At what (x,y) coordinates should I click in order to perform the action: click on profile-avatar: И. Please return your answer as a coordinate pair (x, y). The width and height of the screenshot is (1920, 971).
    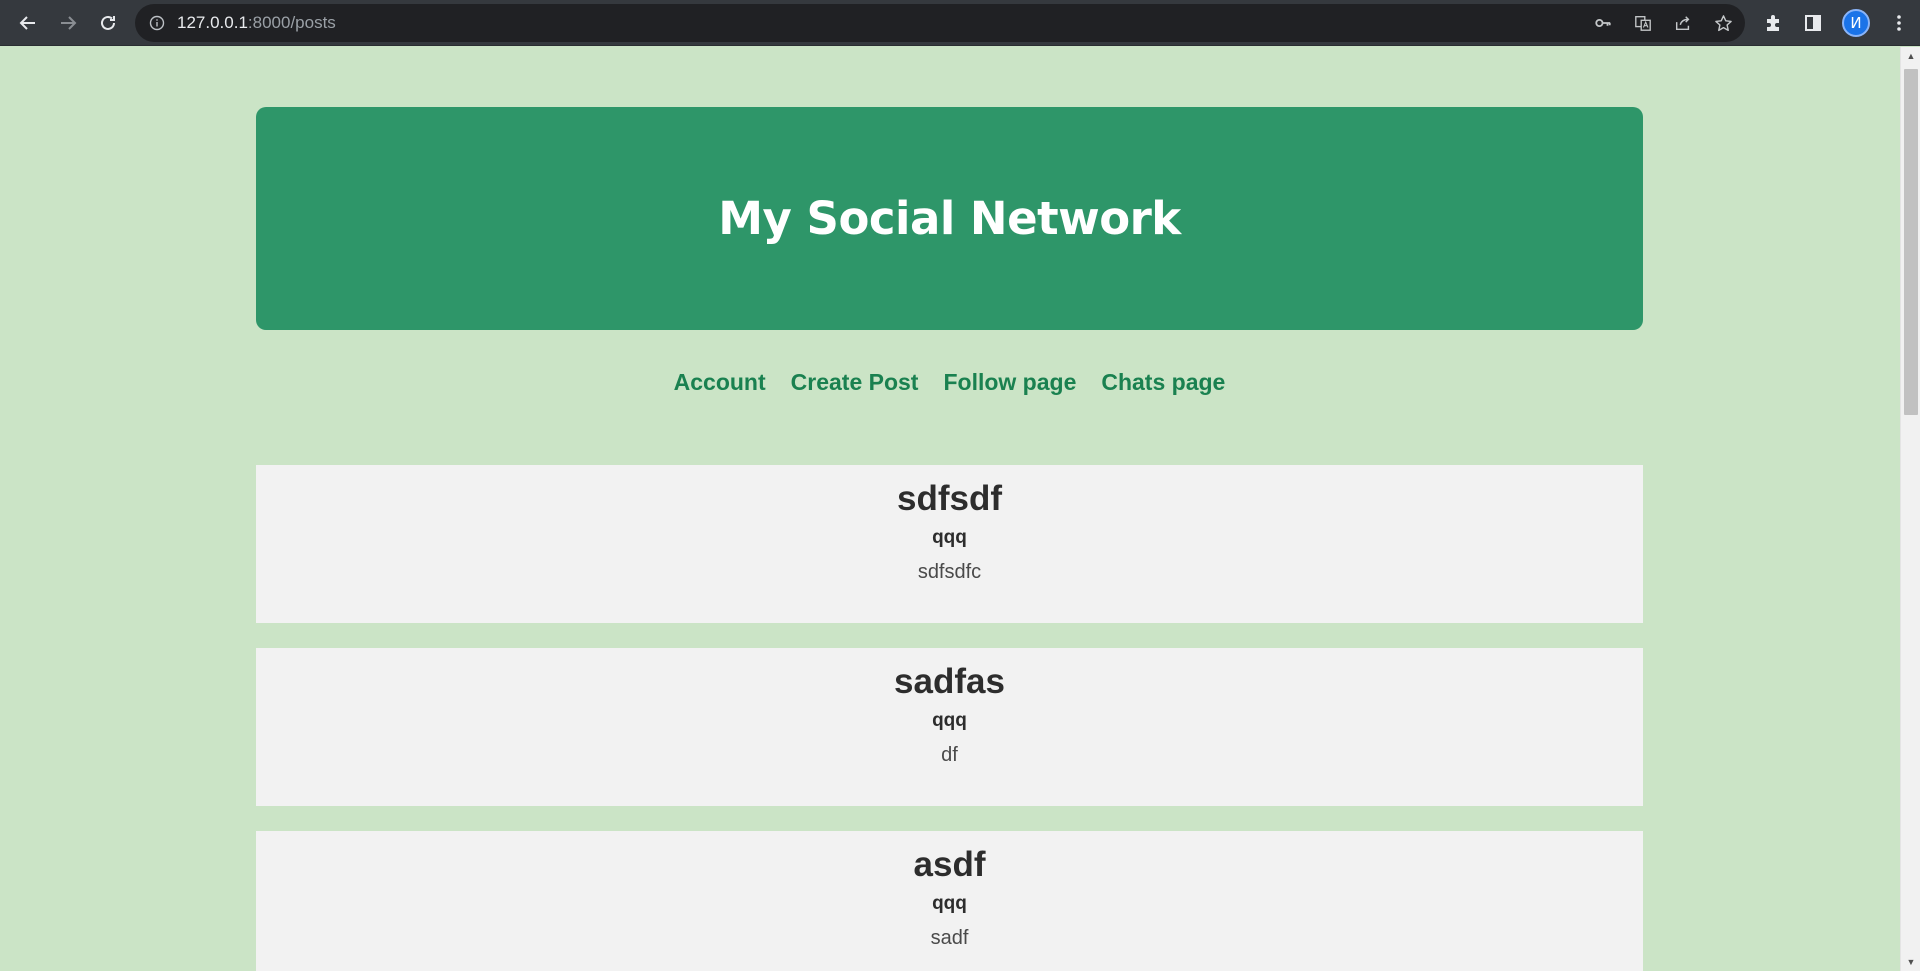
    Looking at the image, I should click on (1856, 23).